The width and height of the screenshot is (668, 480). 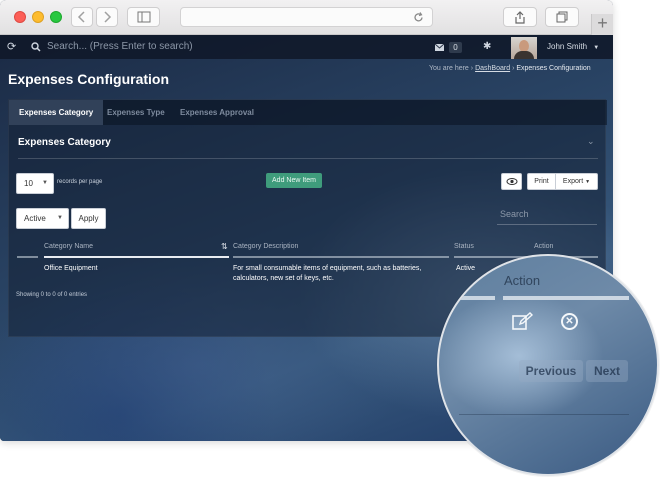 I want to click on sidebar-toggle-button, so click(x=143, y=17).